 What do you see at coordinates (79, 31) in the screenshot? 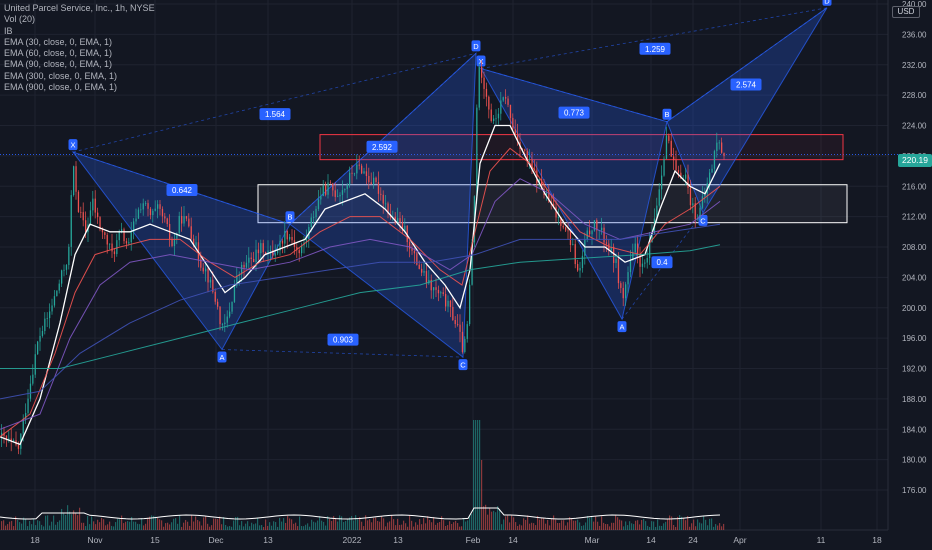
I see `legend-indicator-ib: IB` at bounding box center [79, 31].